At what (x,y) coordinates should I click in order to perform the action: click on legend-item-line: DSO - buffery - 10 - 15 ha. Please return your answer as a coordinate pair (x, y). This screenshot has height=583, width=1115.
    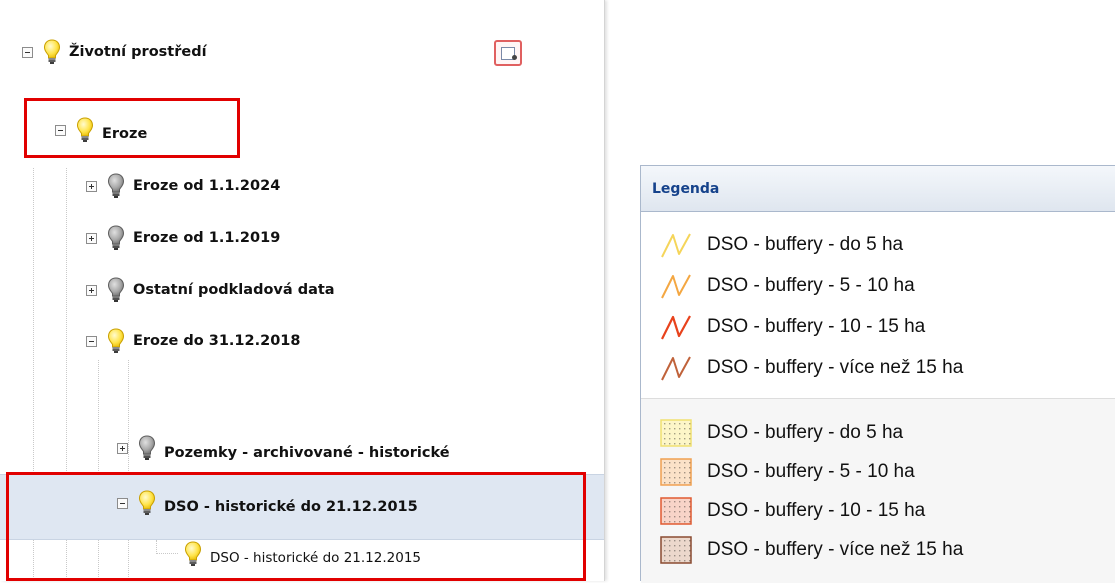
    Looking at the image, I should click on (792, 327).